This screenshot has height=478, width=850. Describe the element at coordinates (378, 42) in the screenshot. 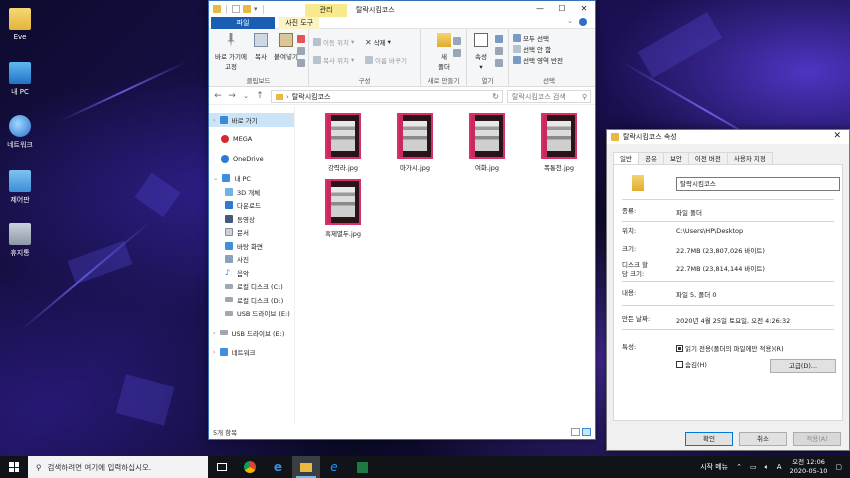

I see `delete-button: ✕ 삭제 ▾` at that location.